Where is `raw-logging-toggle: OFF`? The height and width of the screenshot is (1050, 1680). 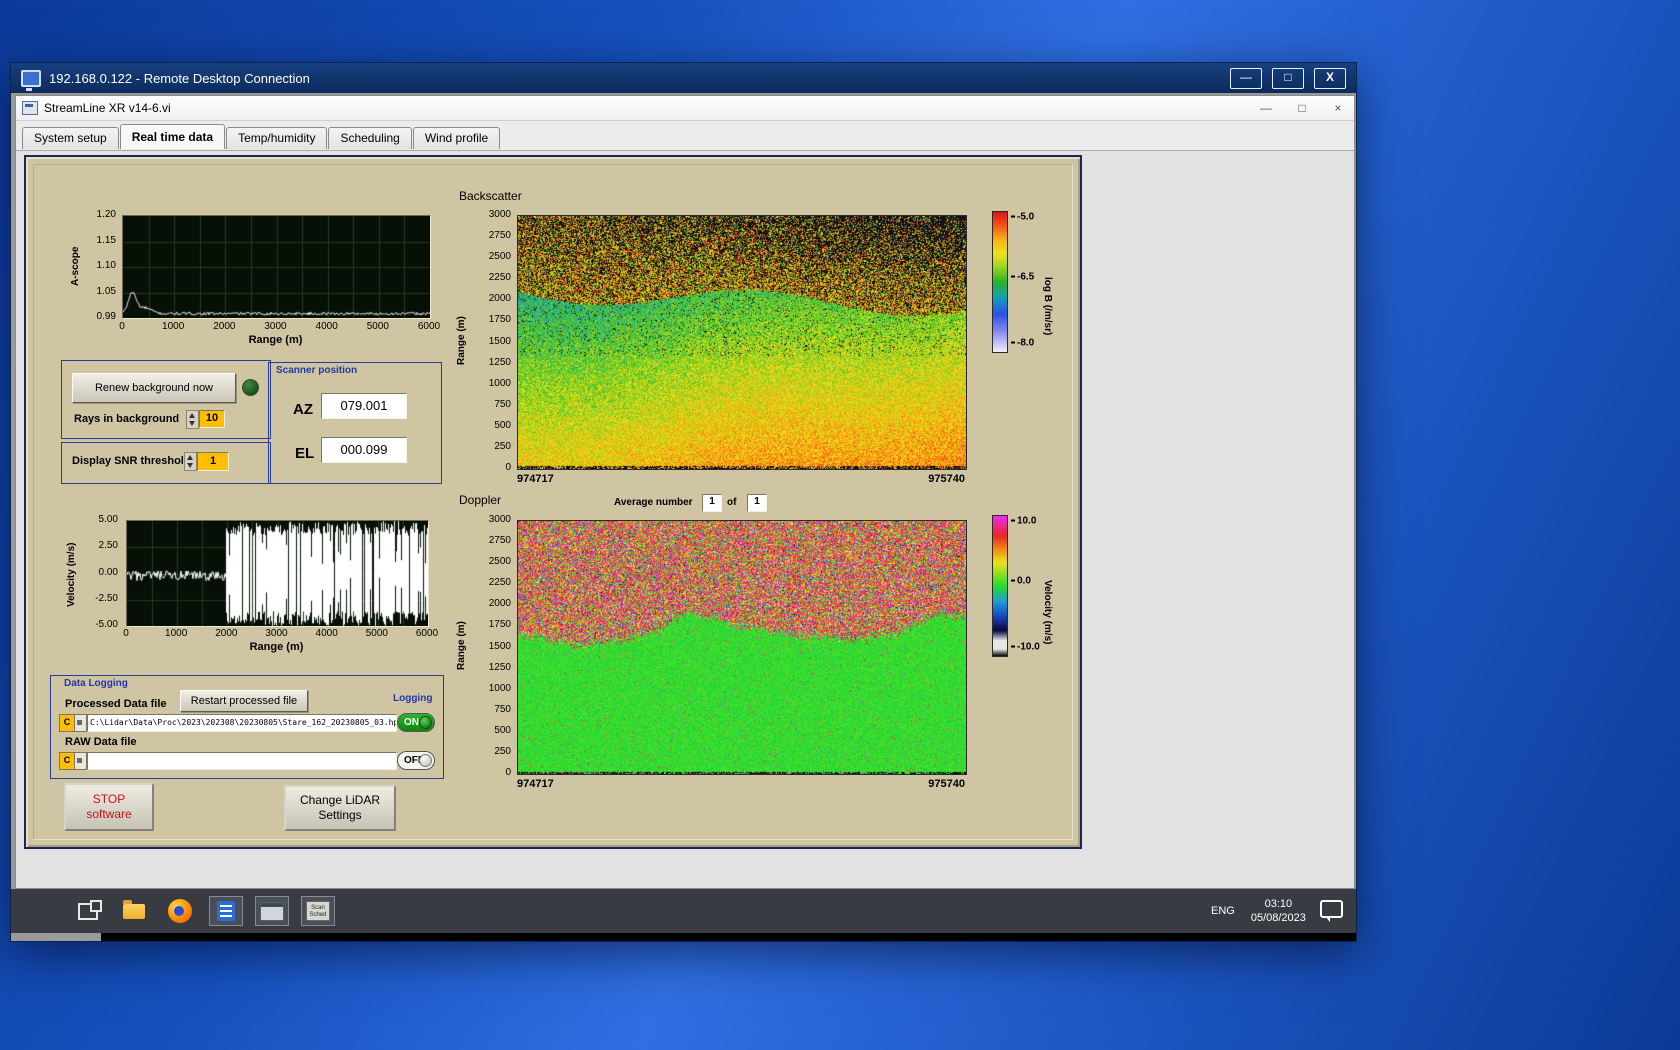
raw-logging-toggle: OFF is located at coordinates (416, 760).